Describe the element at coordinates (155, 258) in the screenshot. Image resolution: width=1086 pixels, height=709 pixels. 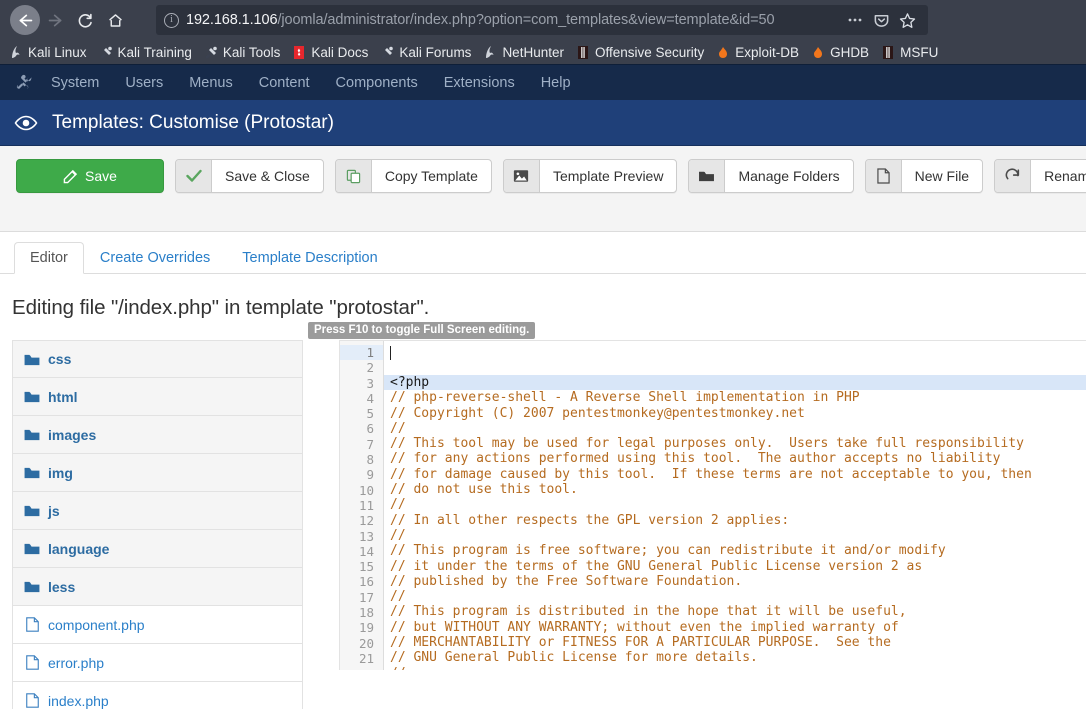
I see `tab-create-overrides: Create Overrides` at that location.